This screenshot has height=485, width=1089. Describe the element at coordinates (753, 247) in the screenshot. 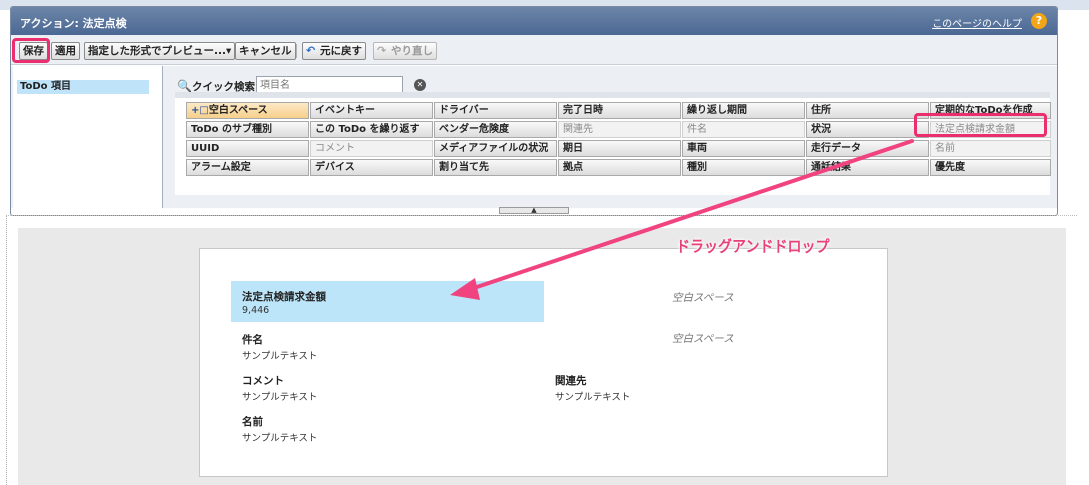

I see `drag-drop-annotation: ドラッグアンドドロップ` at that location.